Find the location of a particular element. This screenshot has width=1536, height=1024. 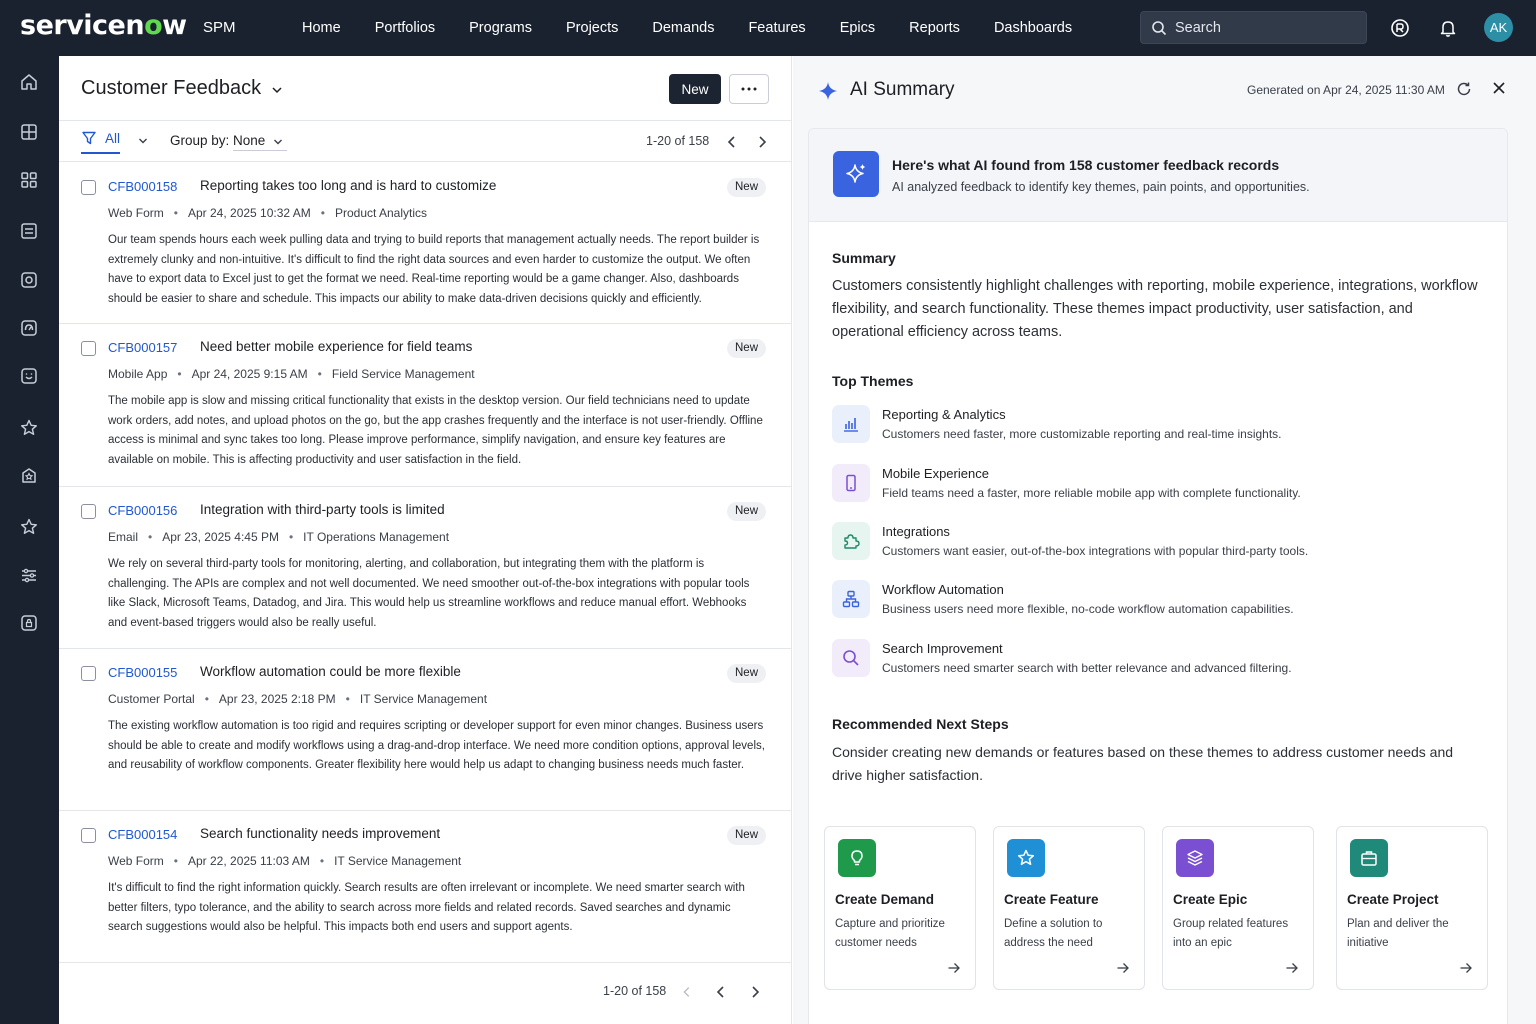

grid-icon is located at coordinates (29, 132).